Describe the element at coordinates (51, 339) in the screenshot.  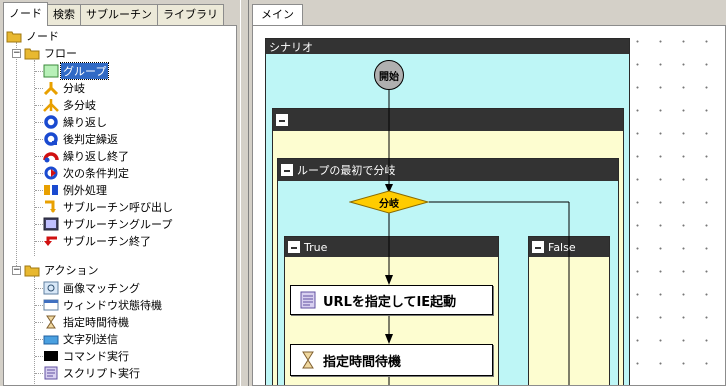
I see `keyboard-icon` at that location.